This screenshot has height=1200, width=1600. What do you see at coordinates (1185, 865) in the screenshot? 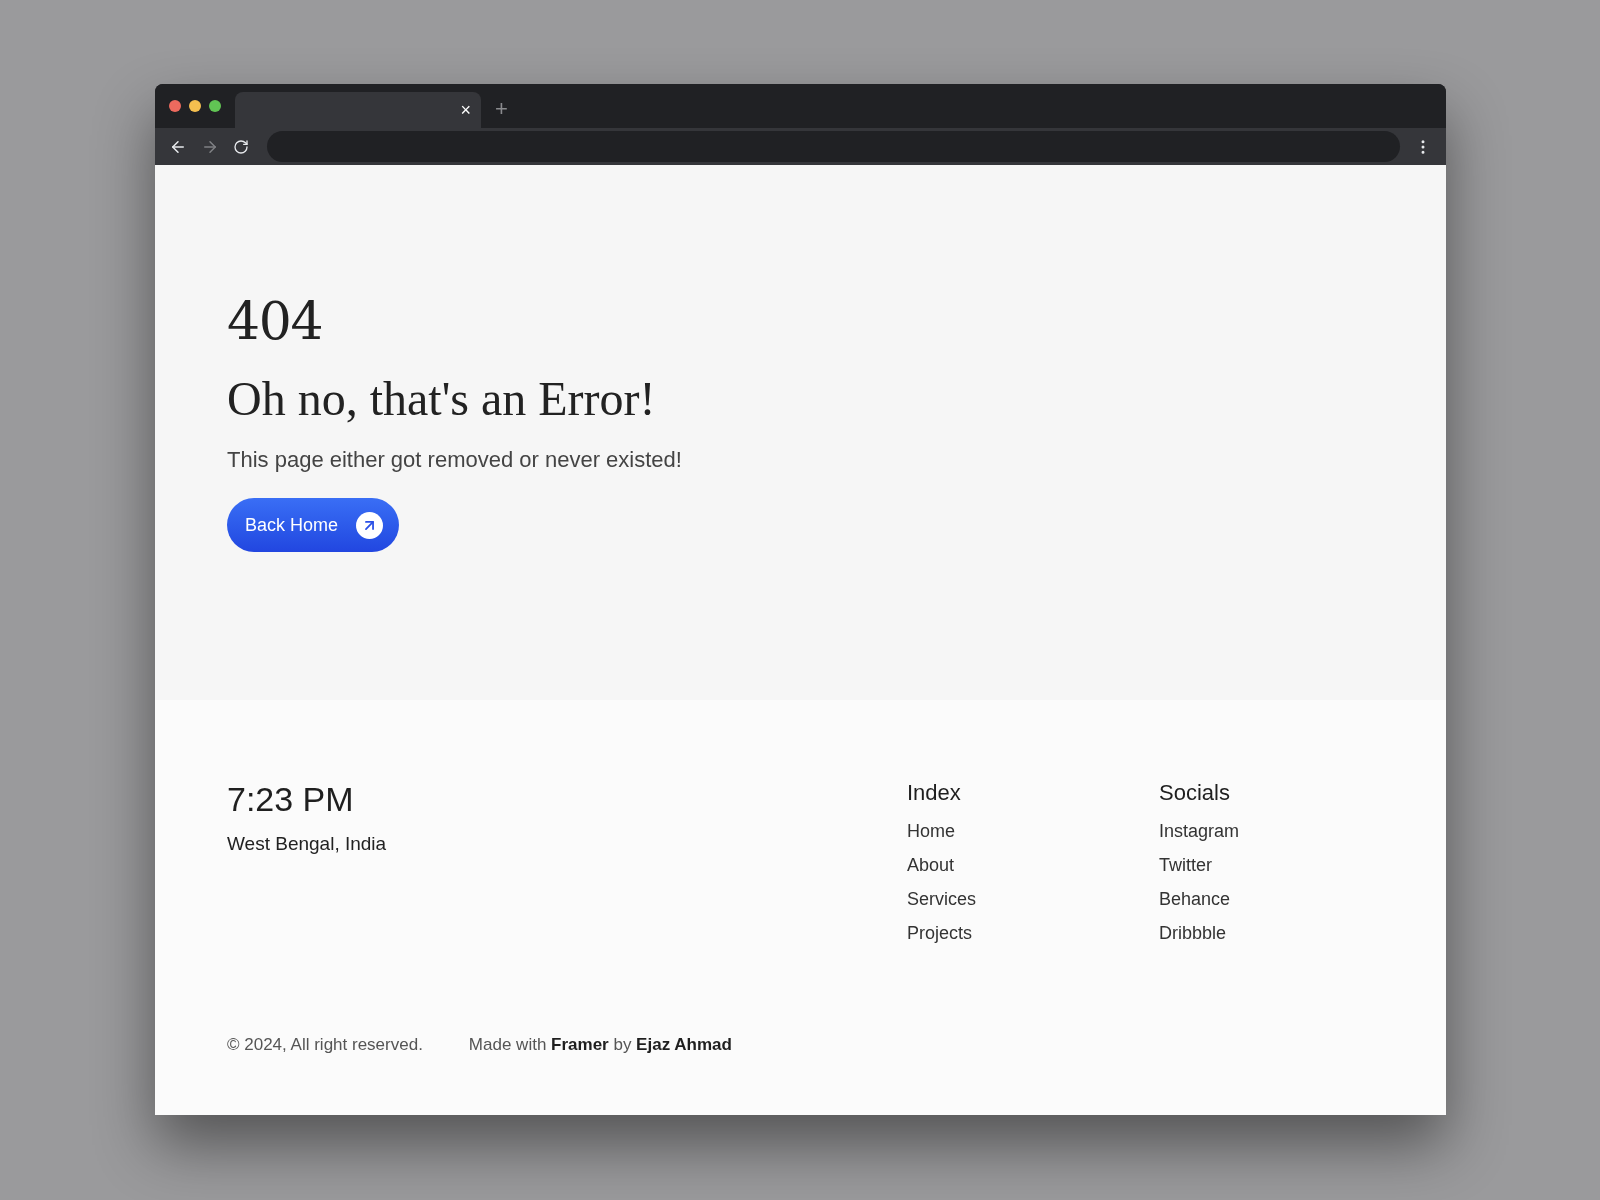
I see `footer-link: Twitter` at bounding box center [1185, 865].